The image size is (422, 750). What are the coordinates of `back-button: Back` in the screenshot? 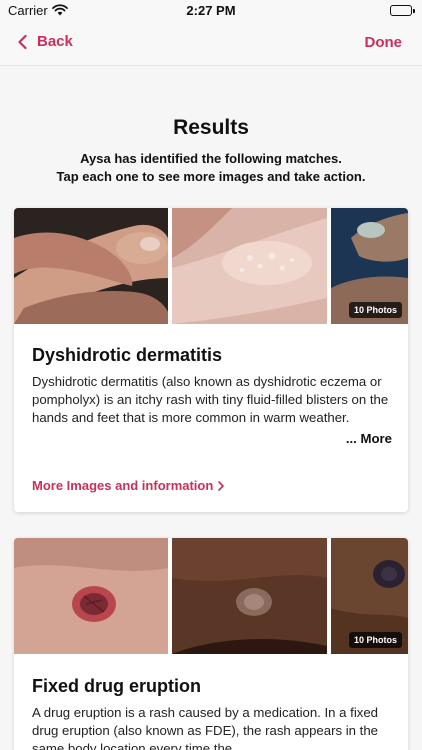 It's located at (45, 41).